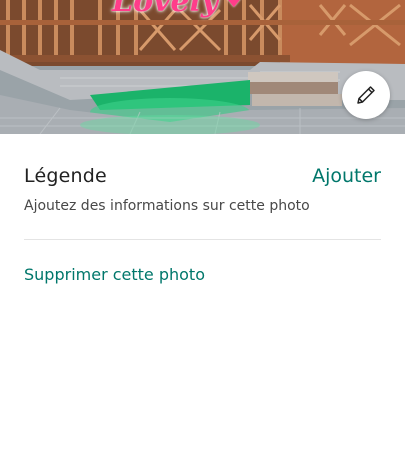 Image resolution: width=405 pixels, height=450 pixels. Describe the element at coordinates (202, 239) in the screenshot. I see `divider` at that location.